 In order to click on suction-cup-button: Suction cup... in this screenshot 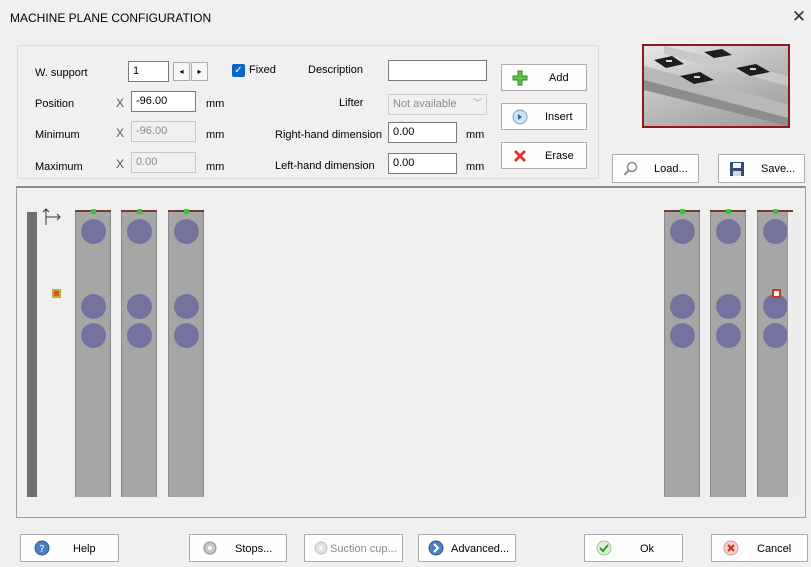, I will do `click(353, 548)`.